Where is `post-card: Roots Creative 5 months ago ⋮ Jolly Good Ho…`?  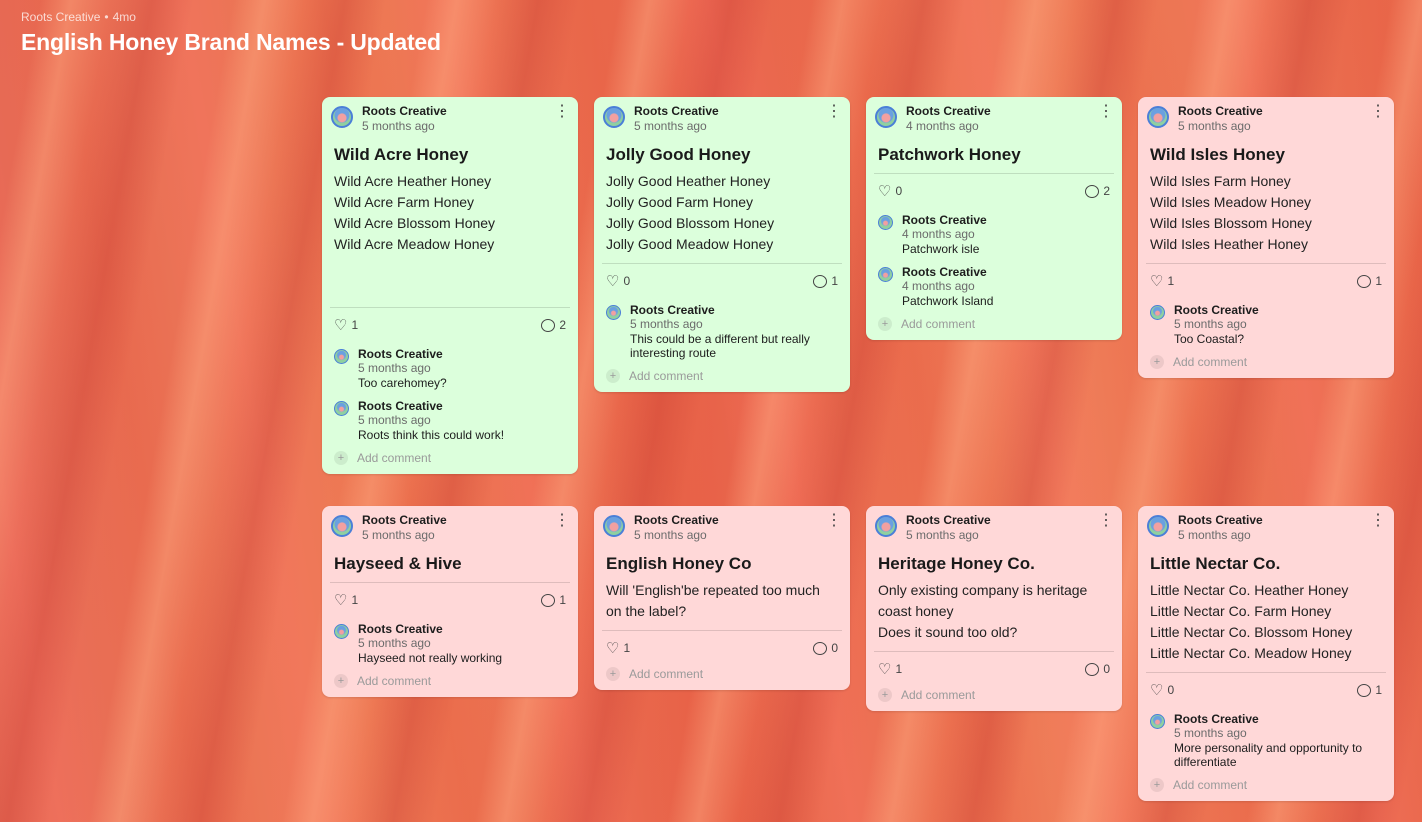
post-card: Roots Creative 5 months ago ⋮ Jolly Good Ho… is located at coordinates (722, 244).